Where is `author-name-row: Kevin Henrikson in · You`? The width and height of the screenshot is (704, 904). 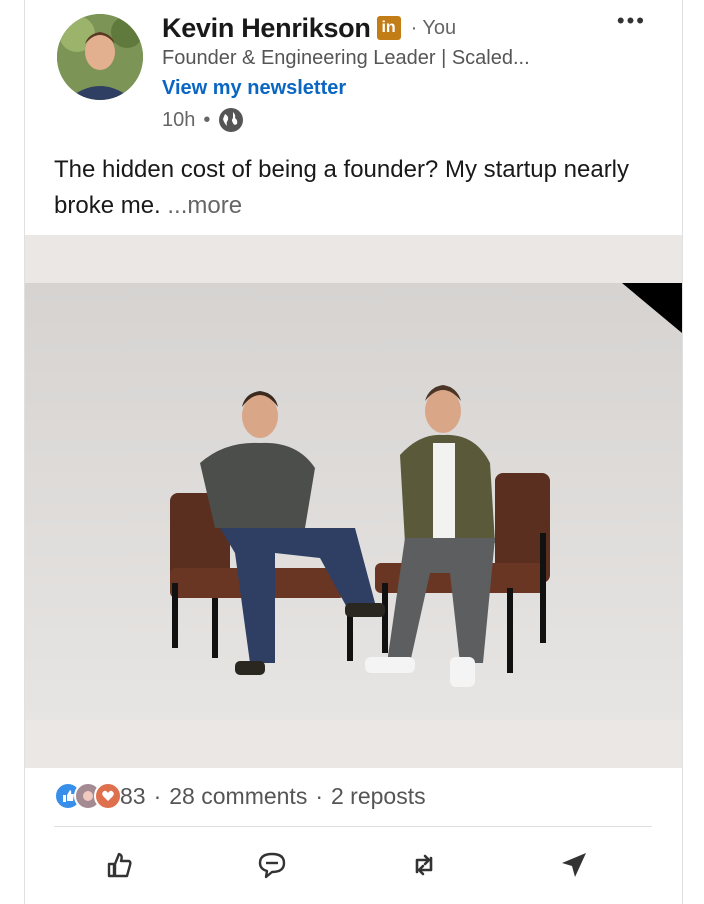
author-name-row: Kevin Henrikson in · You is located at coordinates (309, 28).